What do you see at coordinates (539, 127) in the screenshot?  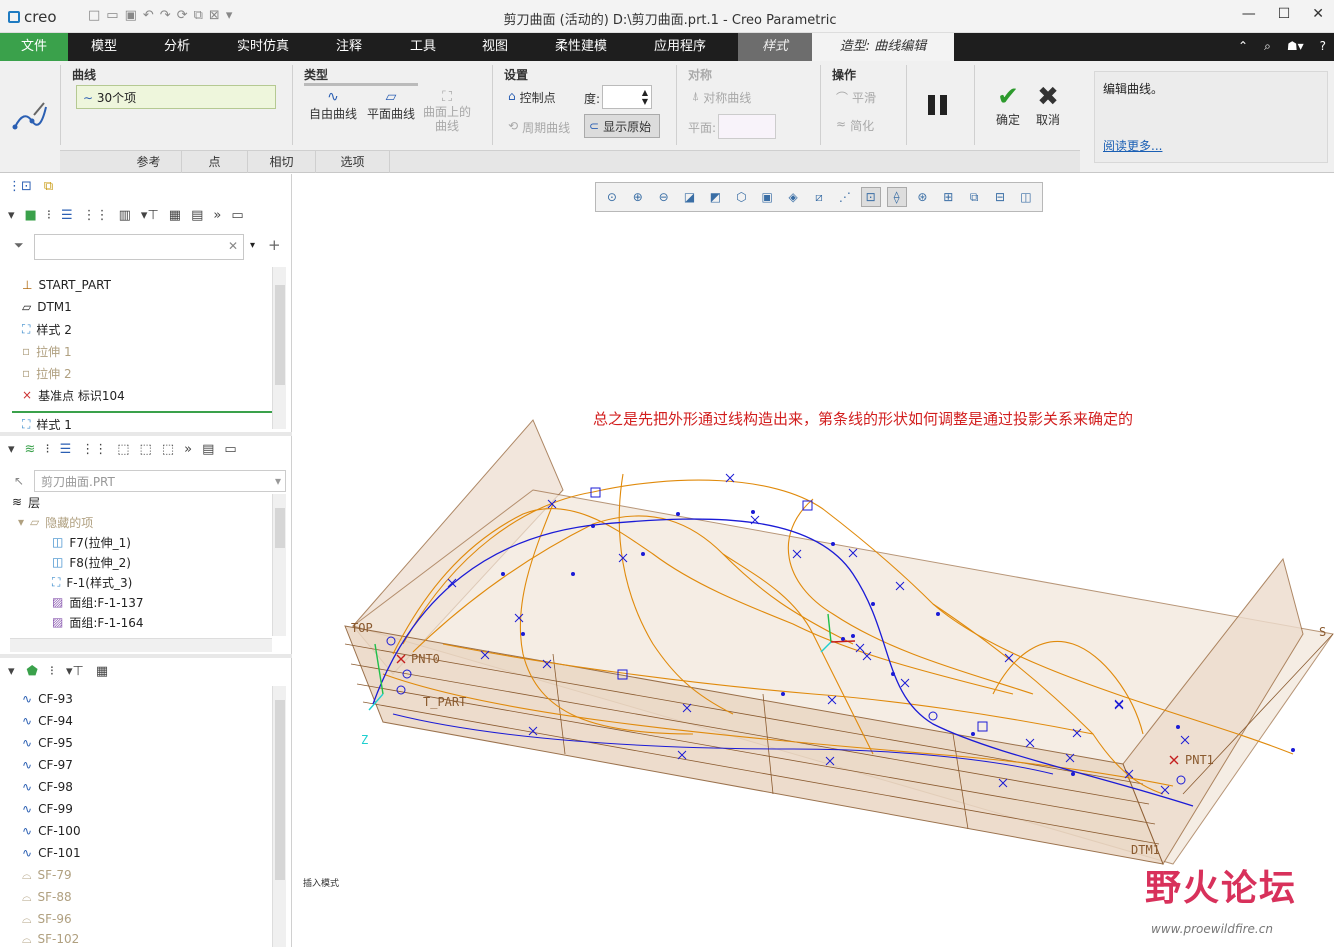 I see `periodic-curve-toggle: ⟲ 周期曲线` at bounding box center [539, 127].